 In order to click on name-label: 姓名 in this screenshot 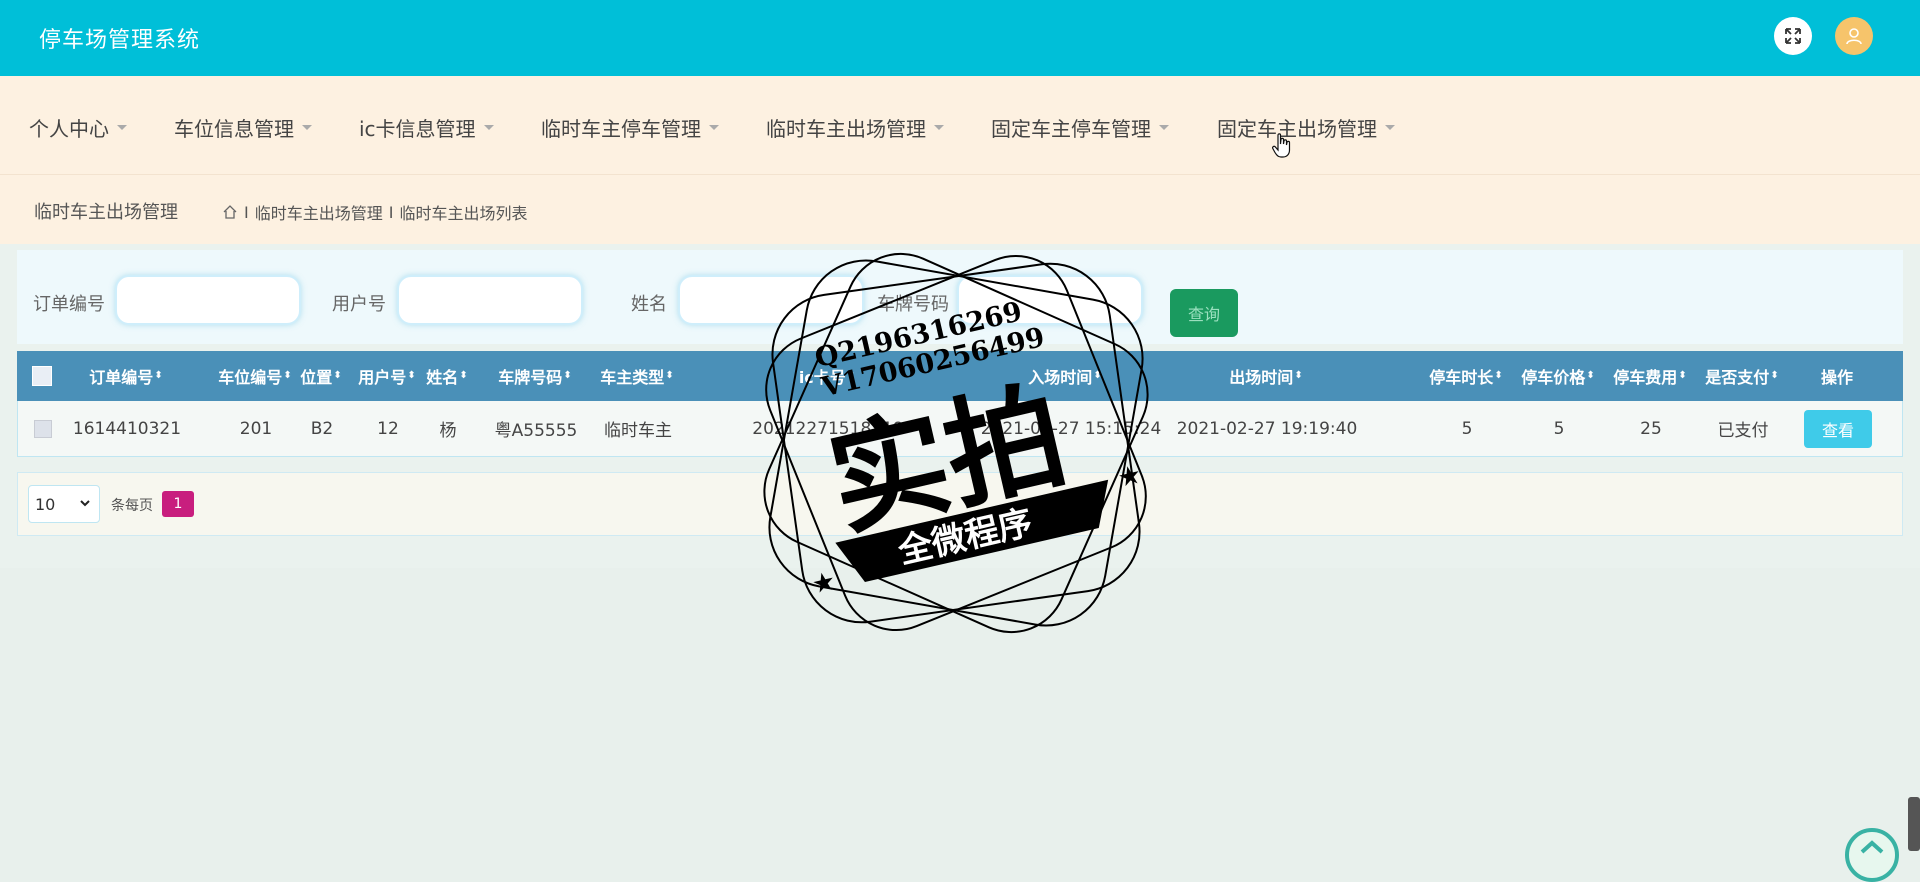, I will do `click(649, 304)`.